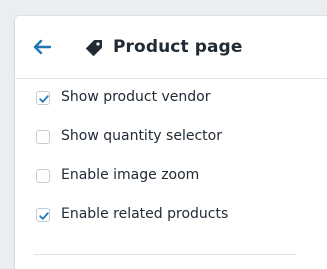  I want to click on arrow-left-icon, so click(42, 47).